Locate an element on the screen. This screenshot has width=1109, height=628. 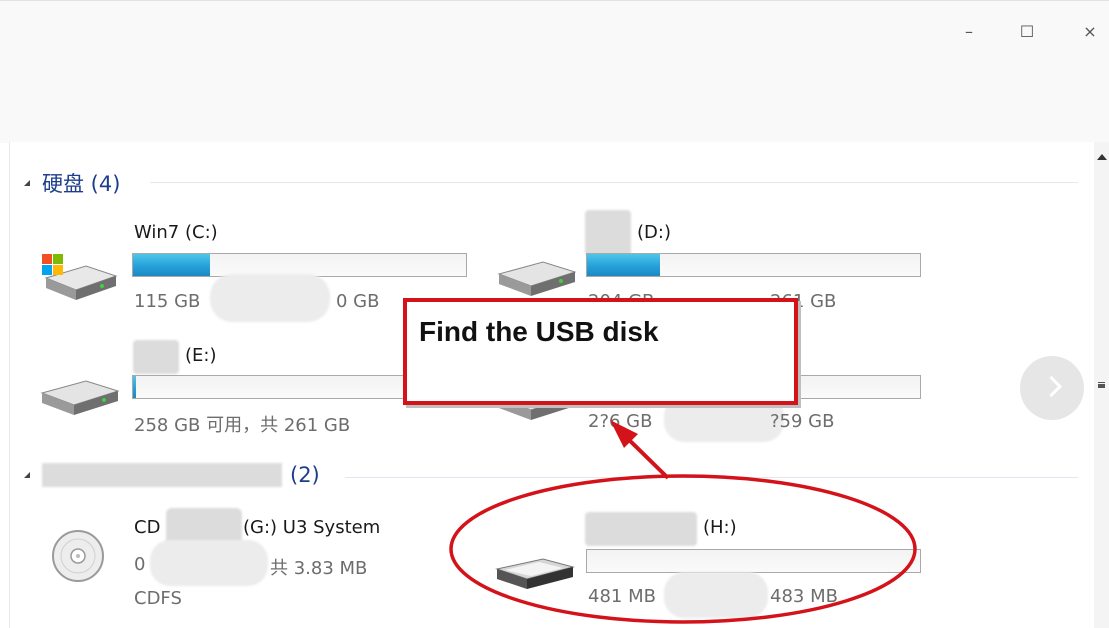
annotation-callout: Find the USB disk is located at coordinates (600, 351).